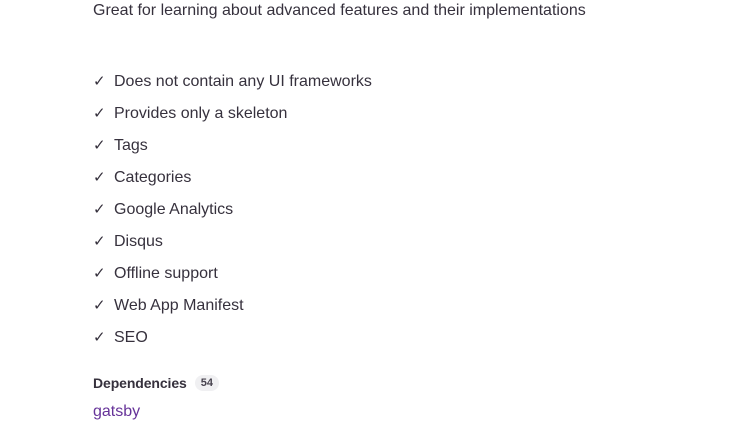 Image resolution: width=745 pixels, height=422 pixels. I want to click on feature-item: ✓ SEO, so click(232, 343).